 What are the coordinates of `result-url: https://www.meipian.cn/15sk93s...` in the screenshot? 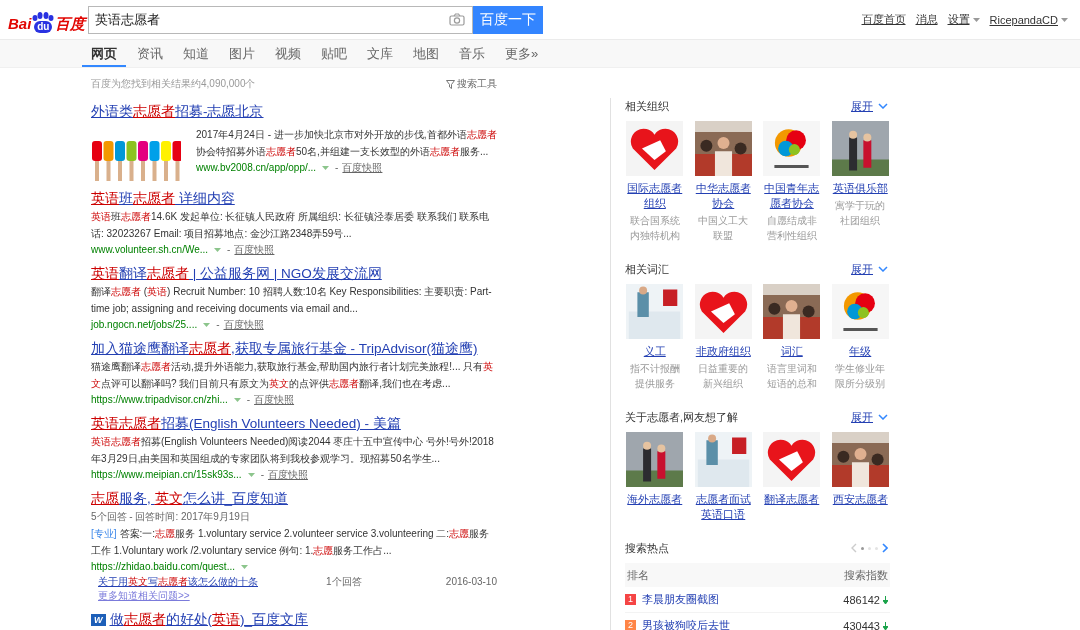 It's located at (166, 475).